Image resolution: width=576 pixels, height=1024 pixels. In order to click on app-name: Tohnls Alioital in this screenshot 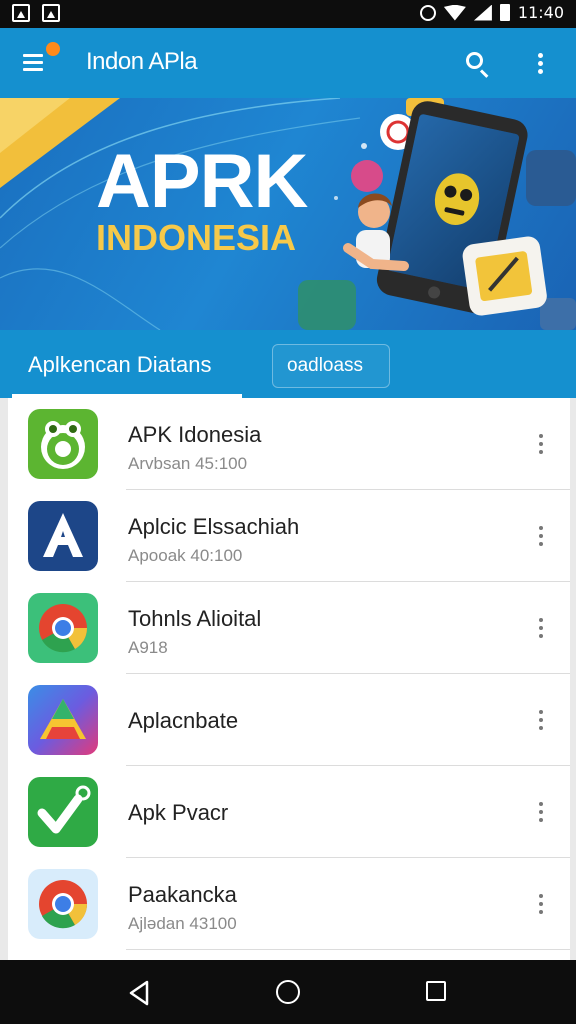, I will do `click(195, 618)`.